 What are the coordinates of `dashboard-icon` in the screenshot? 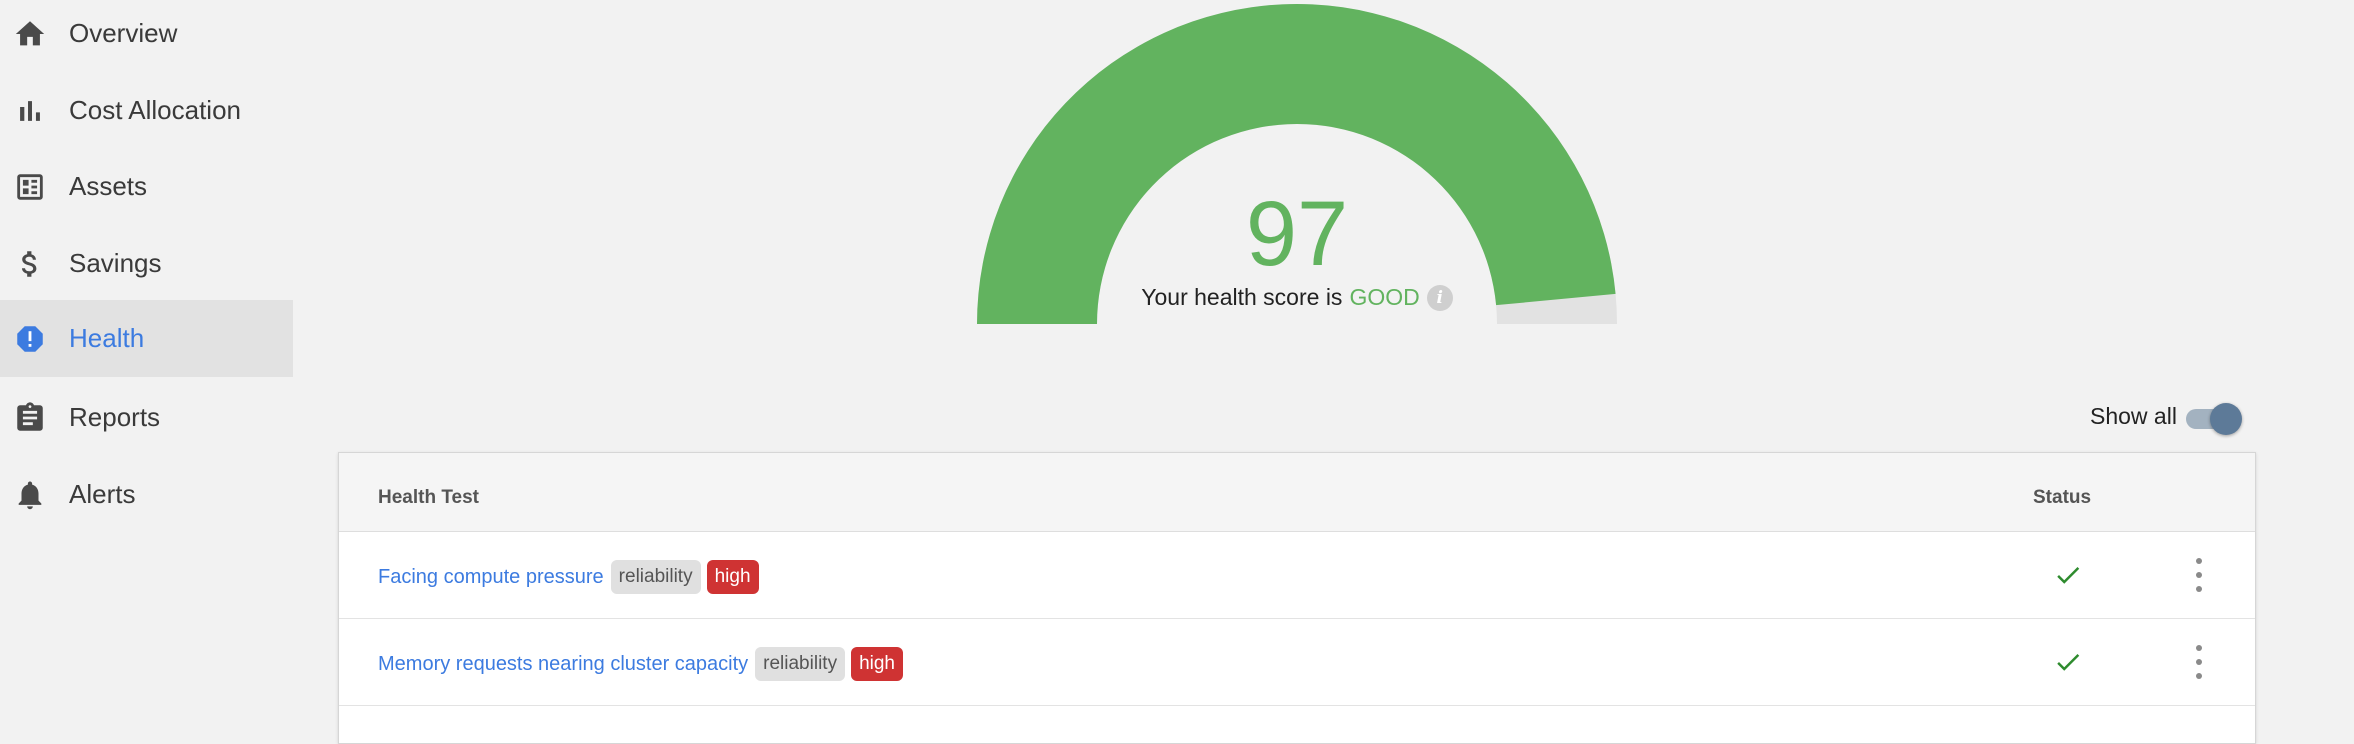 It's located at (30, 187).